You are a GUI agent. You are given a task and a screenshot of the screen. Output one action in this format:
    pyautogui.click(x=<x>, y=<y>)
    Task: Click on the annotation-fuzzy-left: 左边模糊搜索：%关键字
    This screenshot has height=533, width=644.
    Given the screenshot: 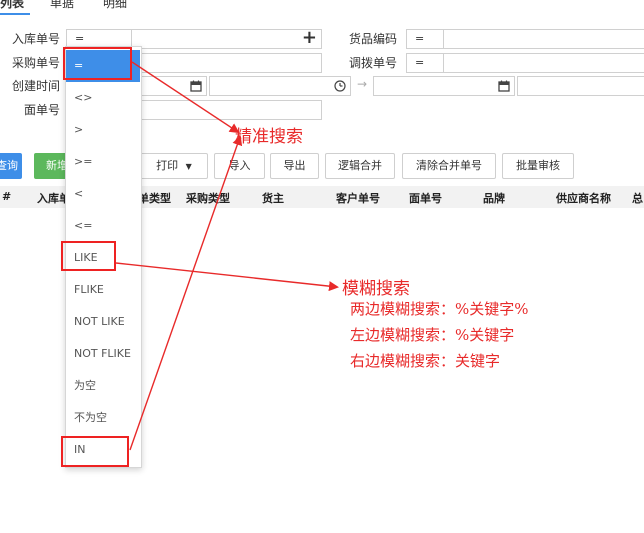 What is the action you would take?
    pyautogui.click(x=432, y=335)
    